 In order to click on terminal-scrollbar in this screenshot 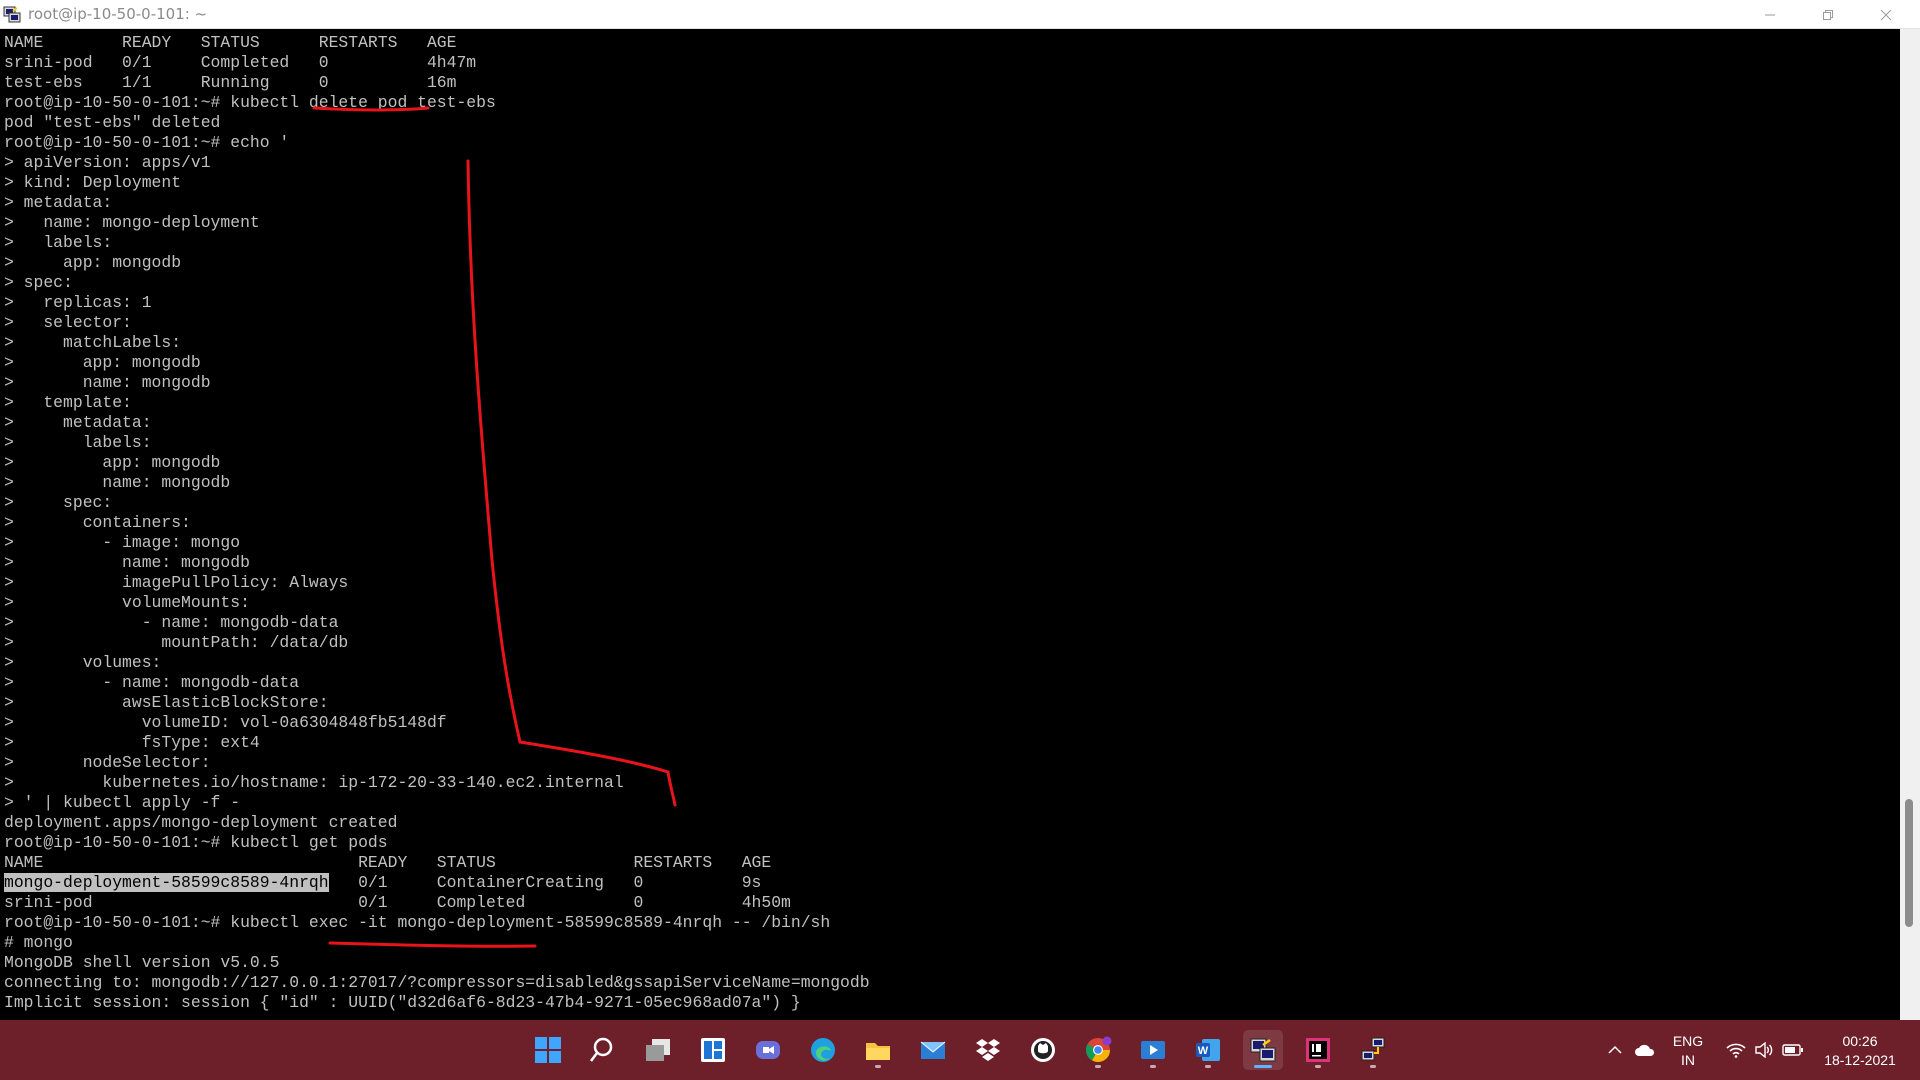, I will do `click(1910, 524)`.